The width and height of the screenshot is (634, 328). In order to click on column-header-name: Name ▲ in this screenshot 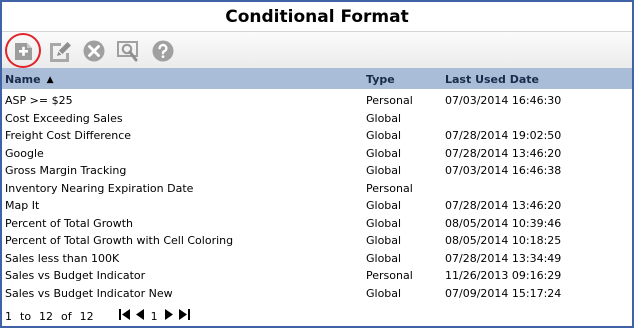, I will do `click(29, 79)`.